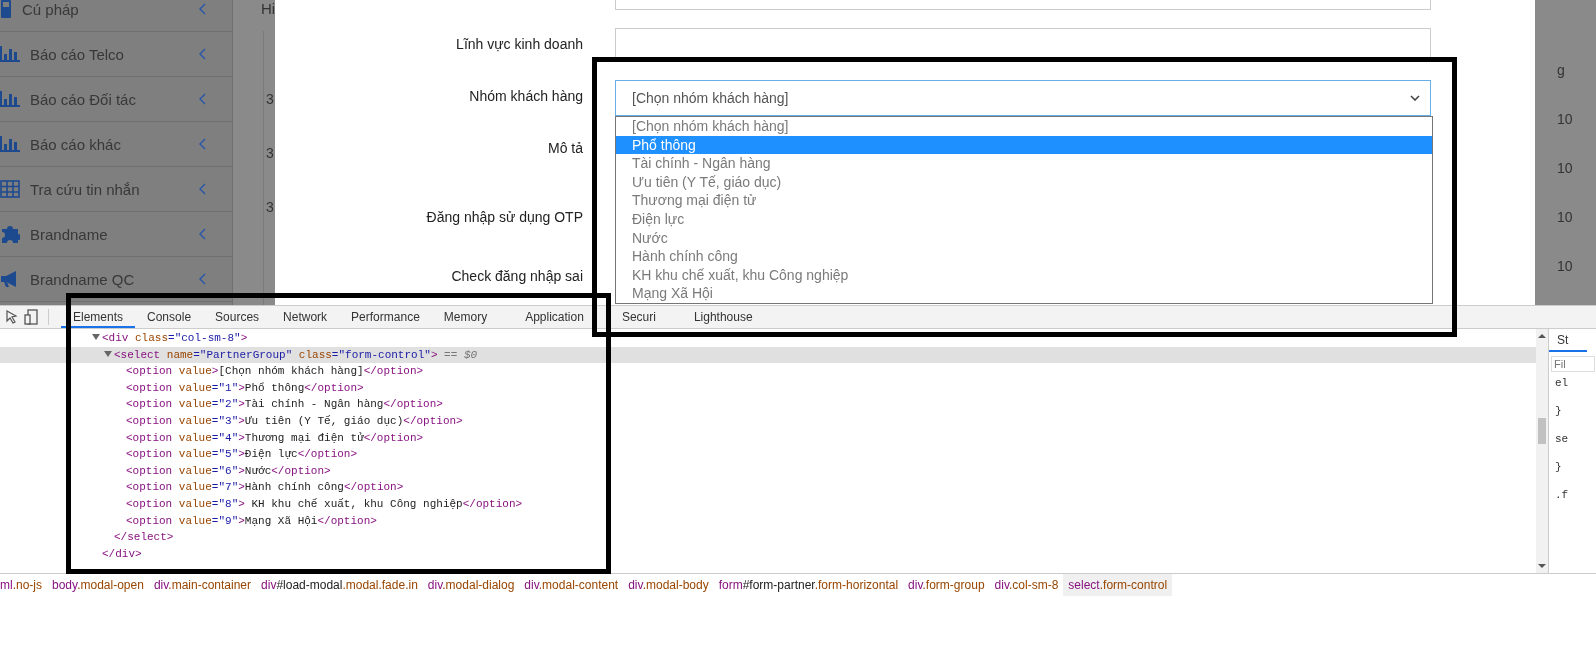  What do you see at coordinates (69, 234) in the screenshot?
I see `sidebar-label: Brandname` at bounding box center [69, 234].